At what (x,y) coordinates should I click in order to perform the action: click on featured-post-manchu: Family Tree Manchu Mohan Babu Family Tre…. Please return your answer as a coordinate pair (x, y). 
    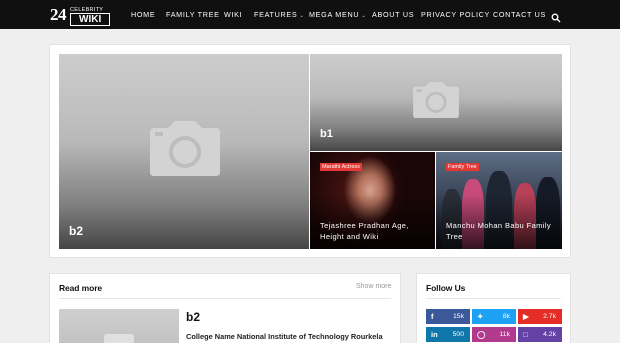
    Looking at the image, I should click on (499, 200).